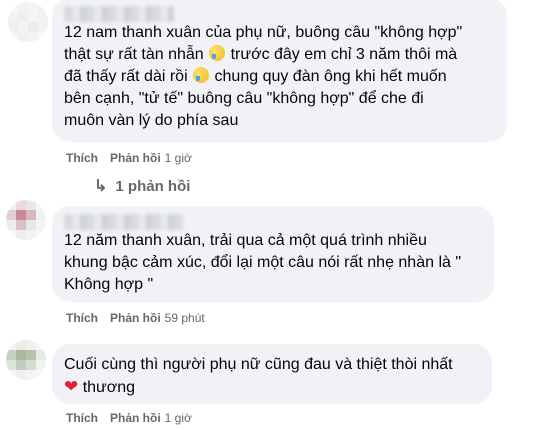  I want to click on timestamp: 59 phút, so click(185, 318).